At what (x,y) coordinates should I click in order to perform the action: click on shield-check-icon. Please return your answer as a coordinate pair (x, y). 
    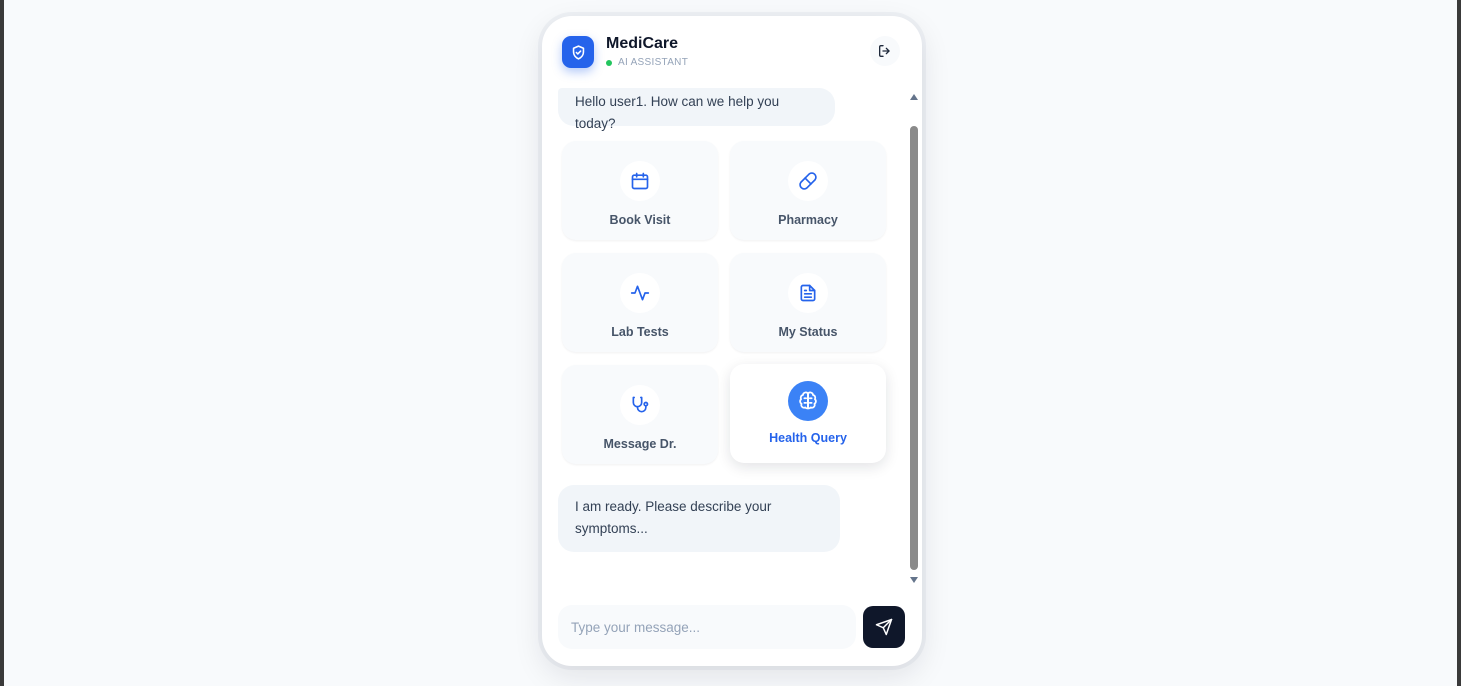
    Looking at the image, I should click on (578, 52).